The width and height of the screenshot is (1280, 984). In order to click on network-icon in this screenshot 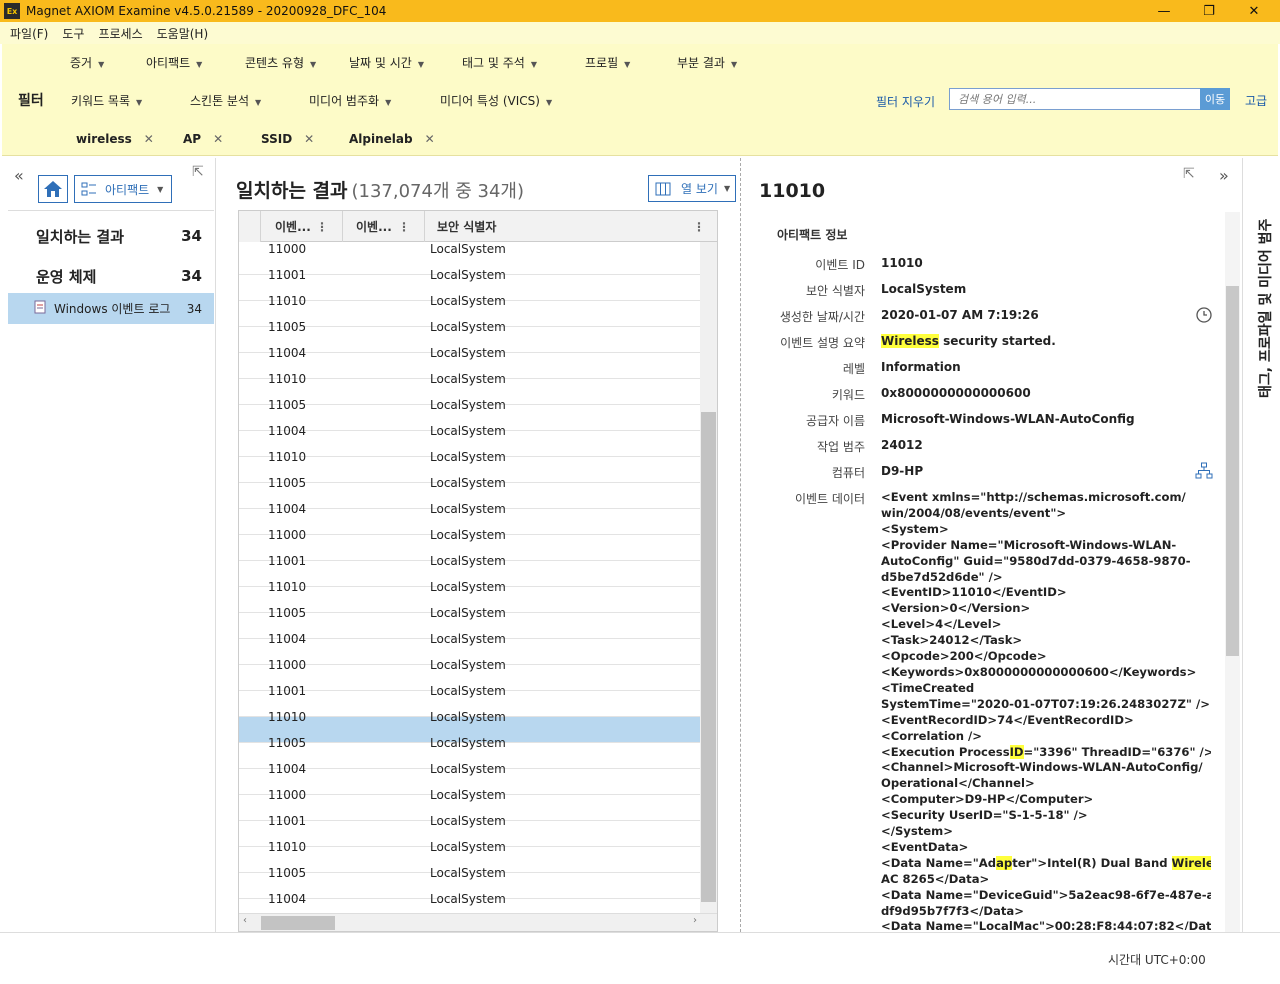, I will do `click(1204, 471)`.